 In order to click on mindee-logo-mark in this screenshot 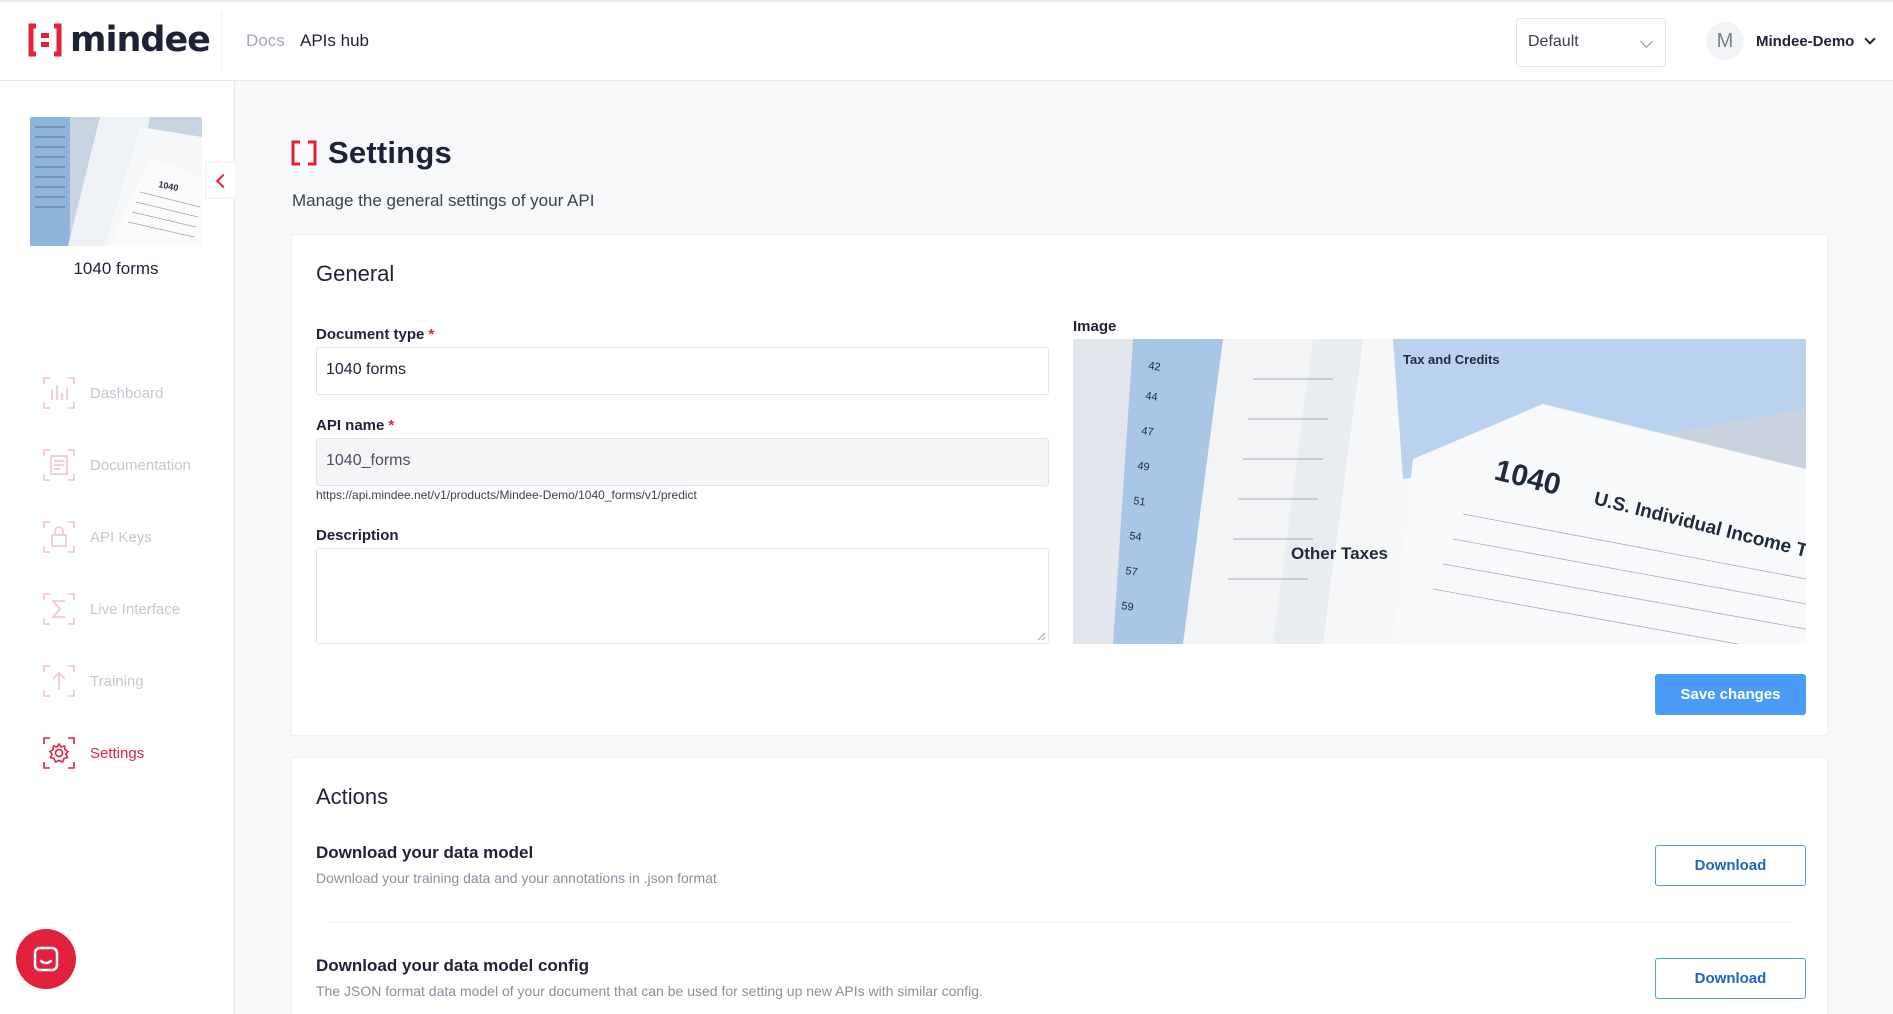, I will do `click(45, 40)`.